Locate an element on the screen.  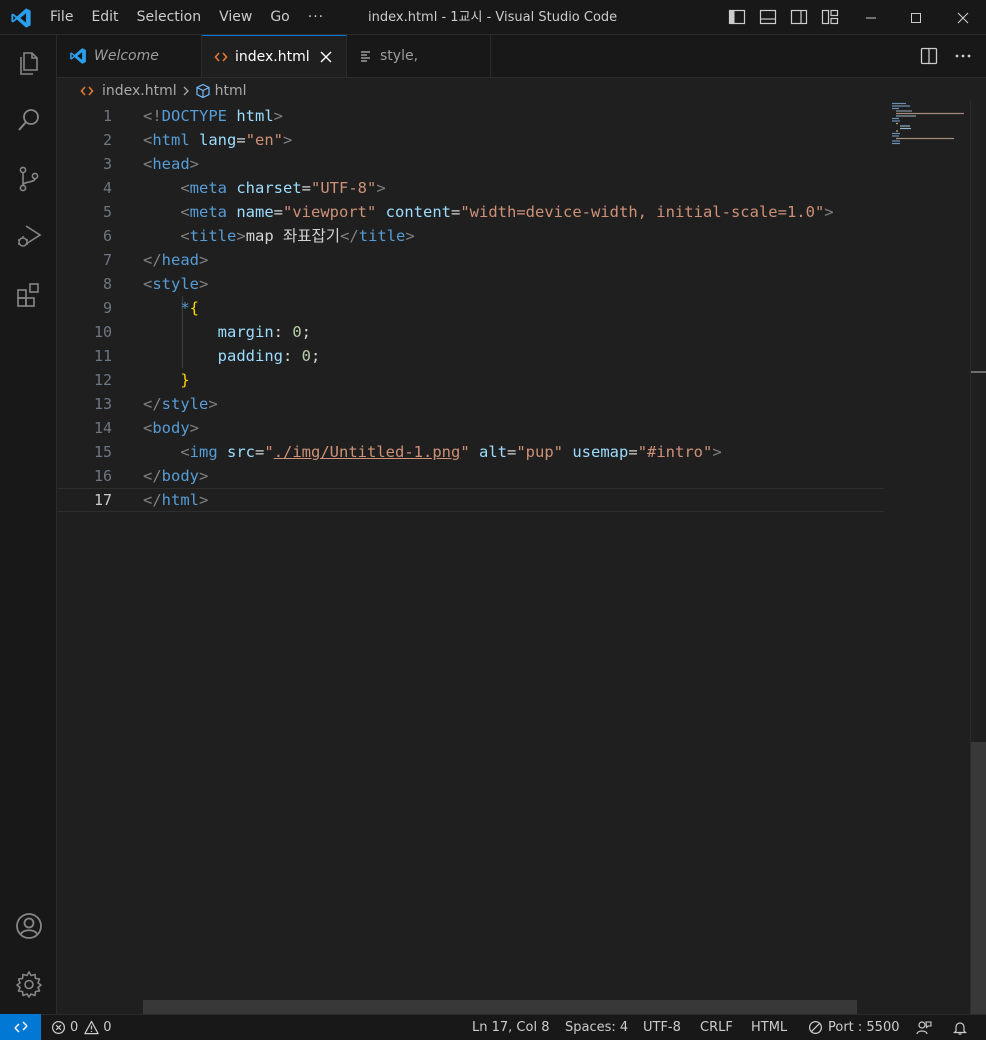
image-path-link: ./img/Untitled-1.png is located at coordinates (367, 452).